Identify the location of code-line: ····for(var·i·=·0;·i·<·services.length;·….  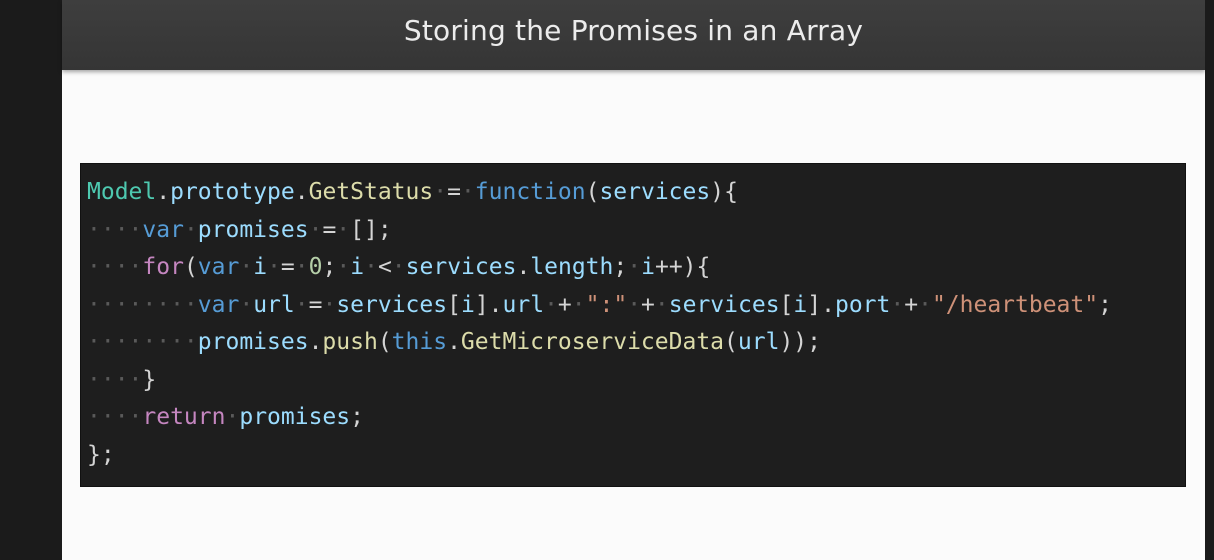
(636, 268).